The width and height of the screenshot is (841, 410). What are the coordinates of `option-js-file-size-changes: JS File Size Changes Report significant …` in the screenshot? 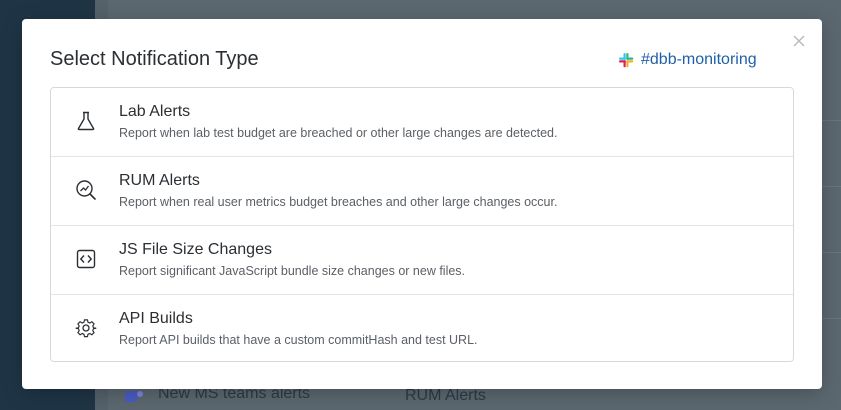 It's located at (422, 260).